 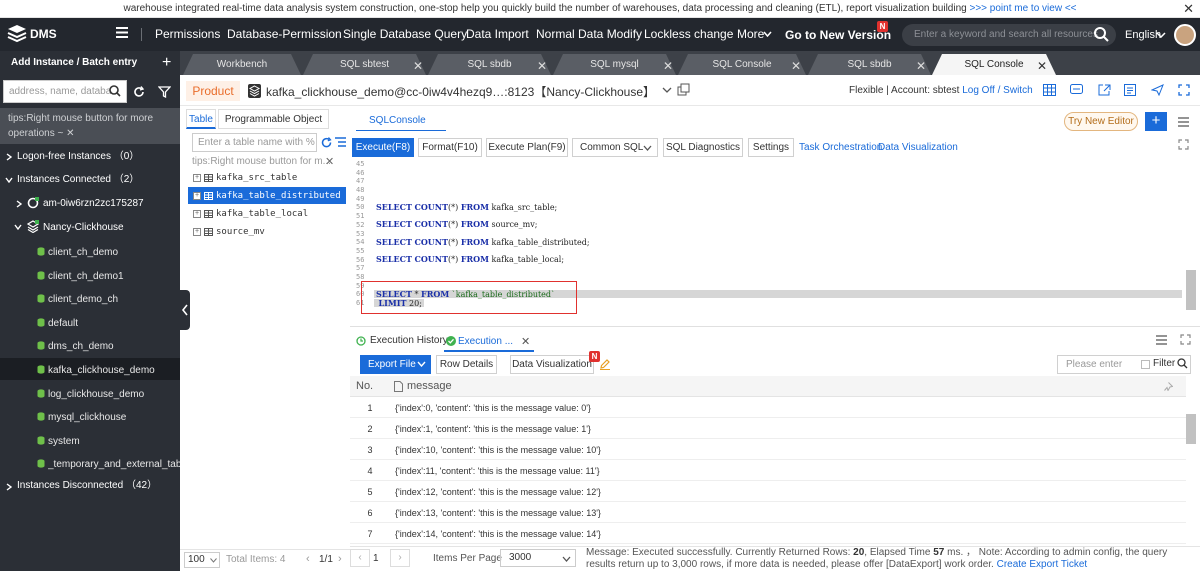 What do you see at coordinates (409, 340) in the screenshot?
I see `execution-history-tab: Execution History` at bounding box center [409, 340].